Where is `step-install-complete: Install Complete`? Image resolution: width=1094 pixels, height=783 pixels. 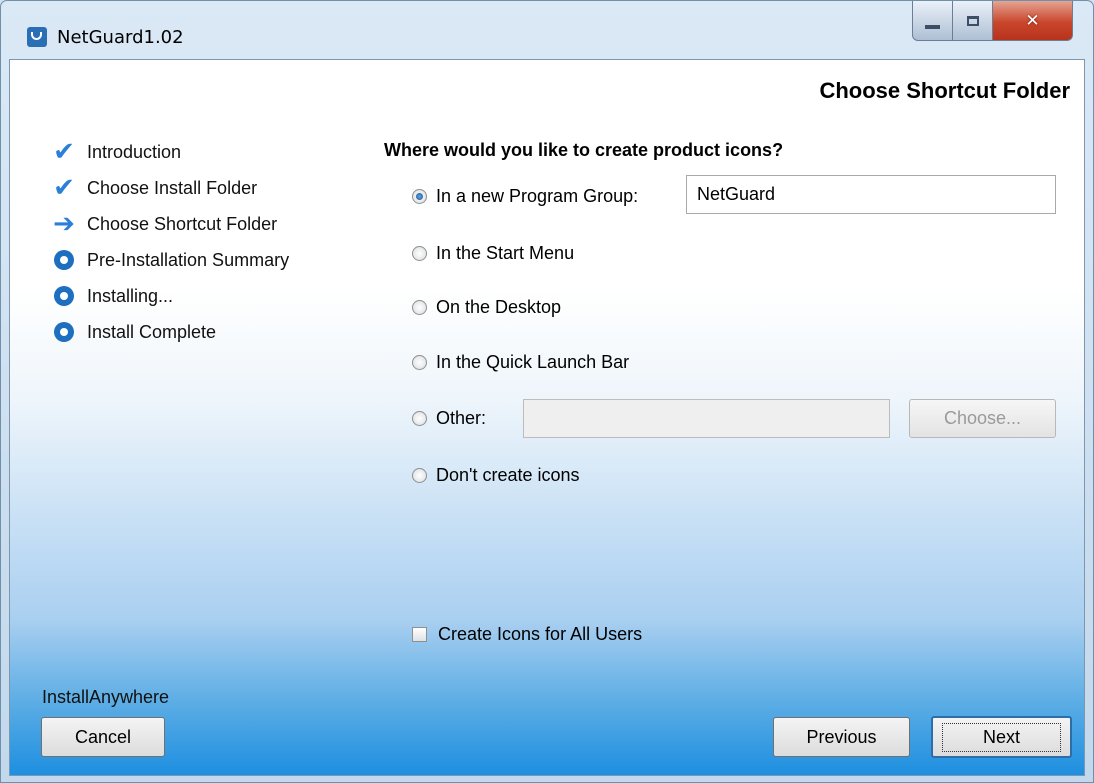
step-install-complete: Install Complete is located at coordinates (169, 332).